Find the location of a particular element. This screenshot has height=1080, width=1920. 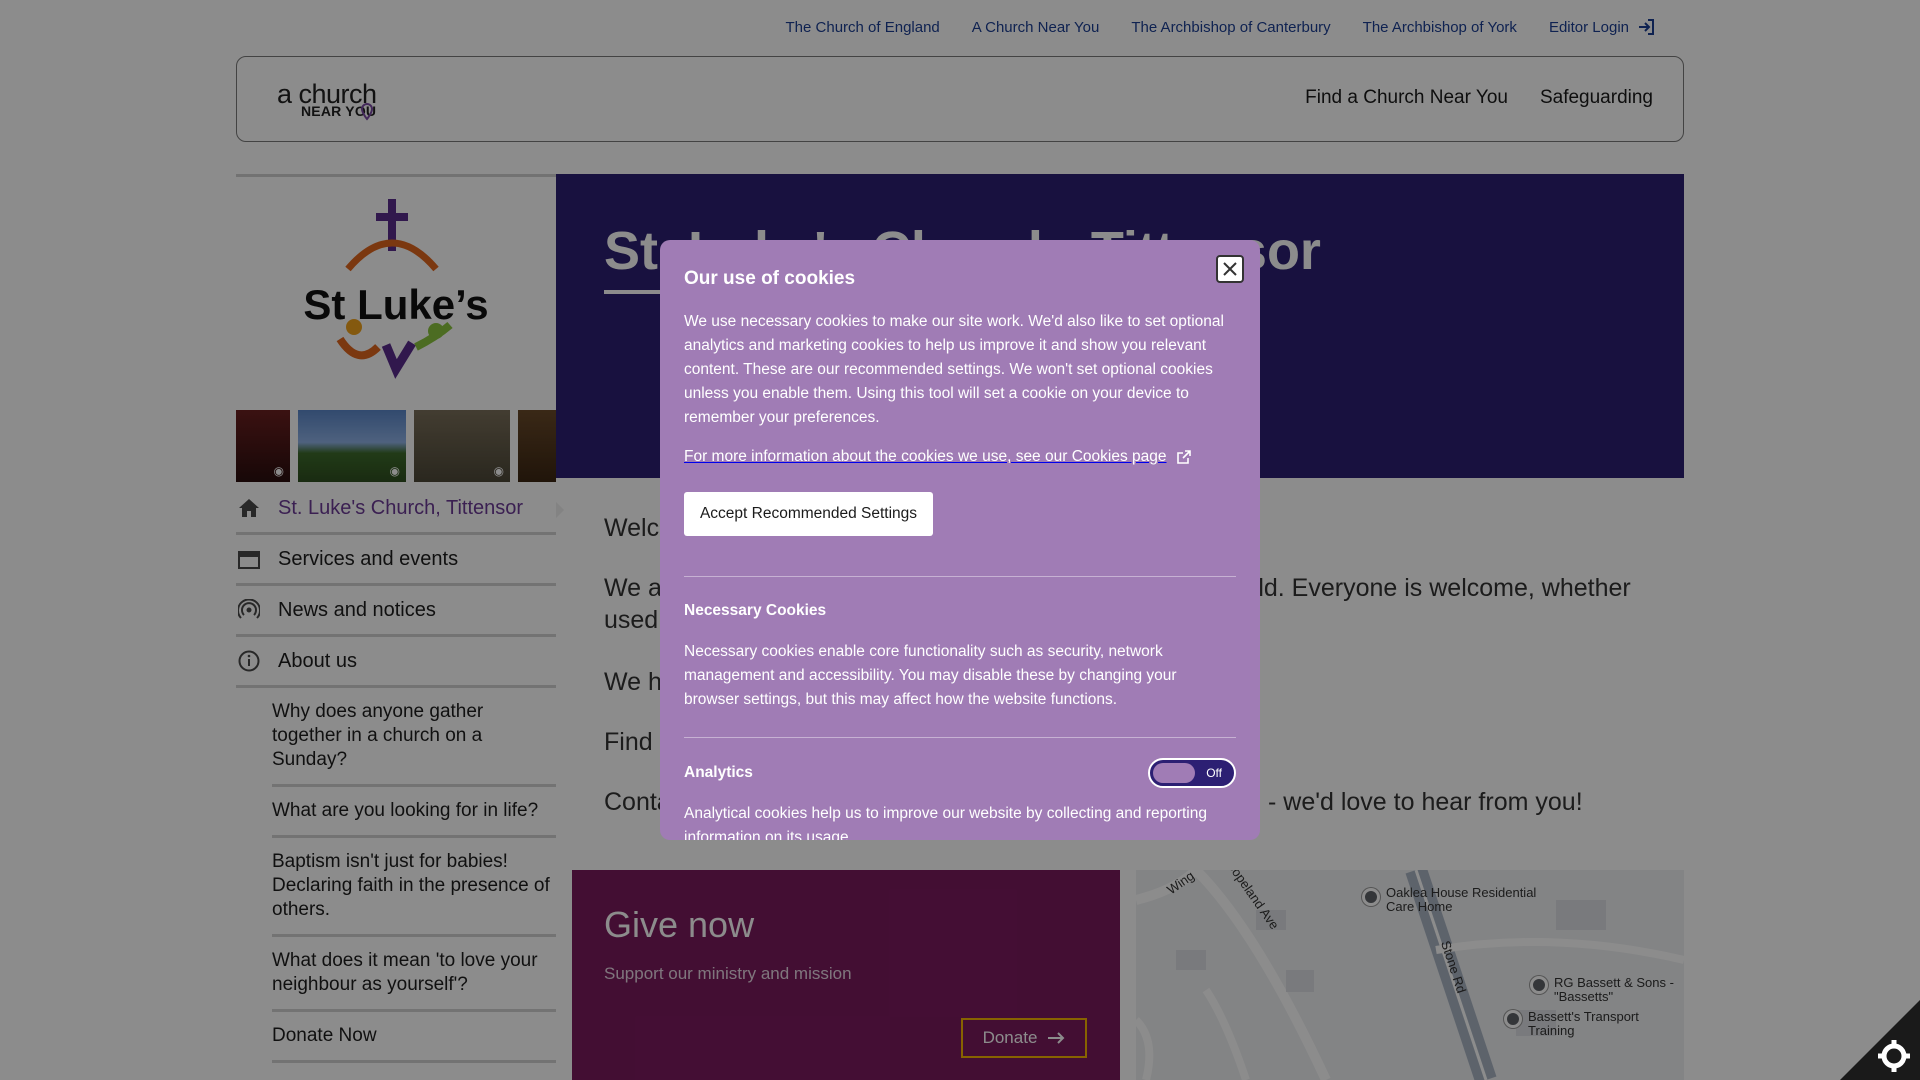

toggle-state: Off is located at coordinates (1214, 773).